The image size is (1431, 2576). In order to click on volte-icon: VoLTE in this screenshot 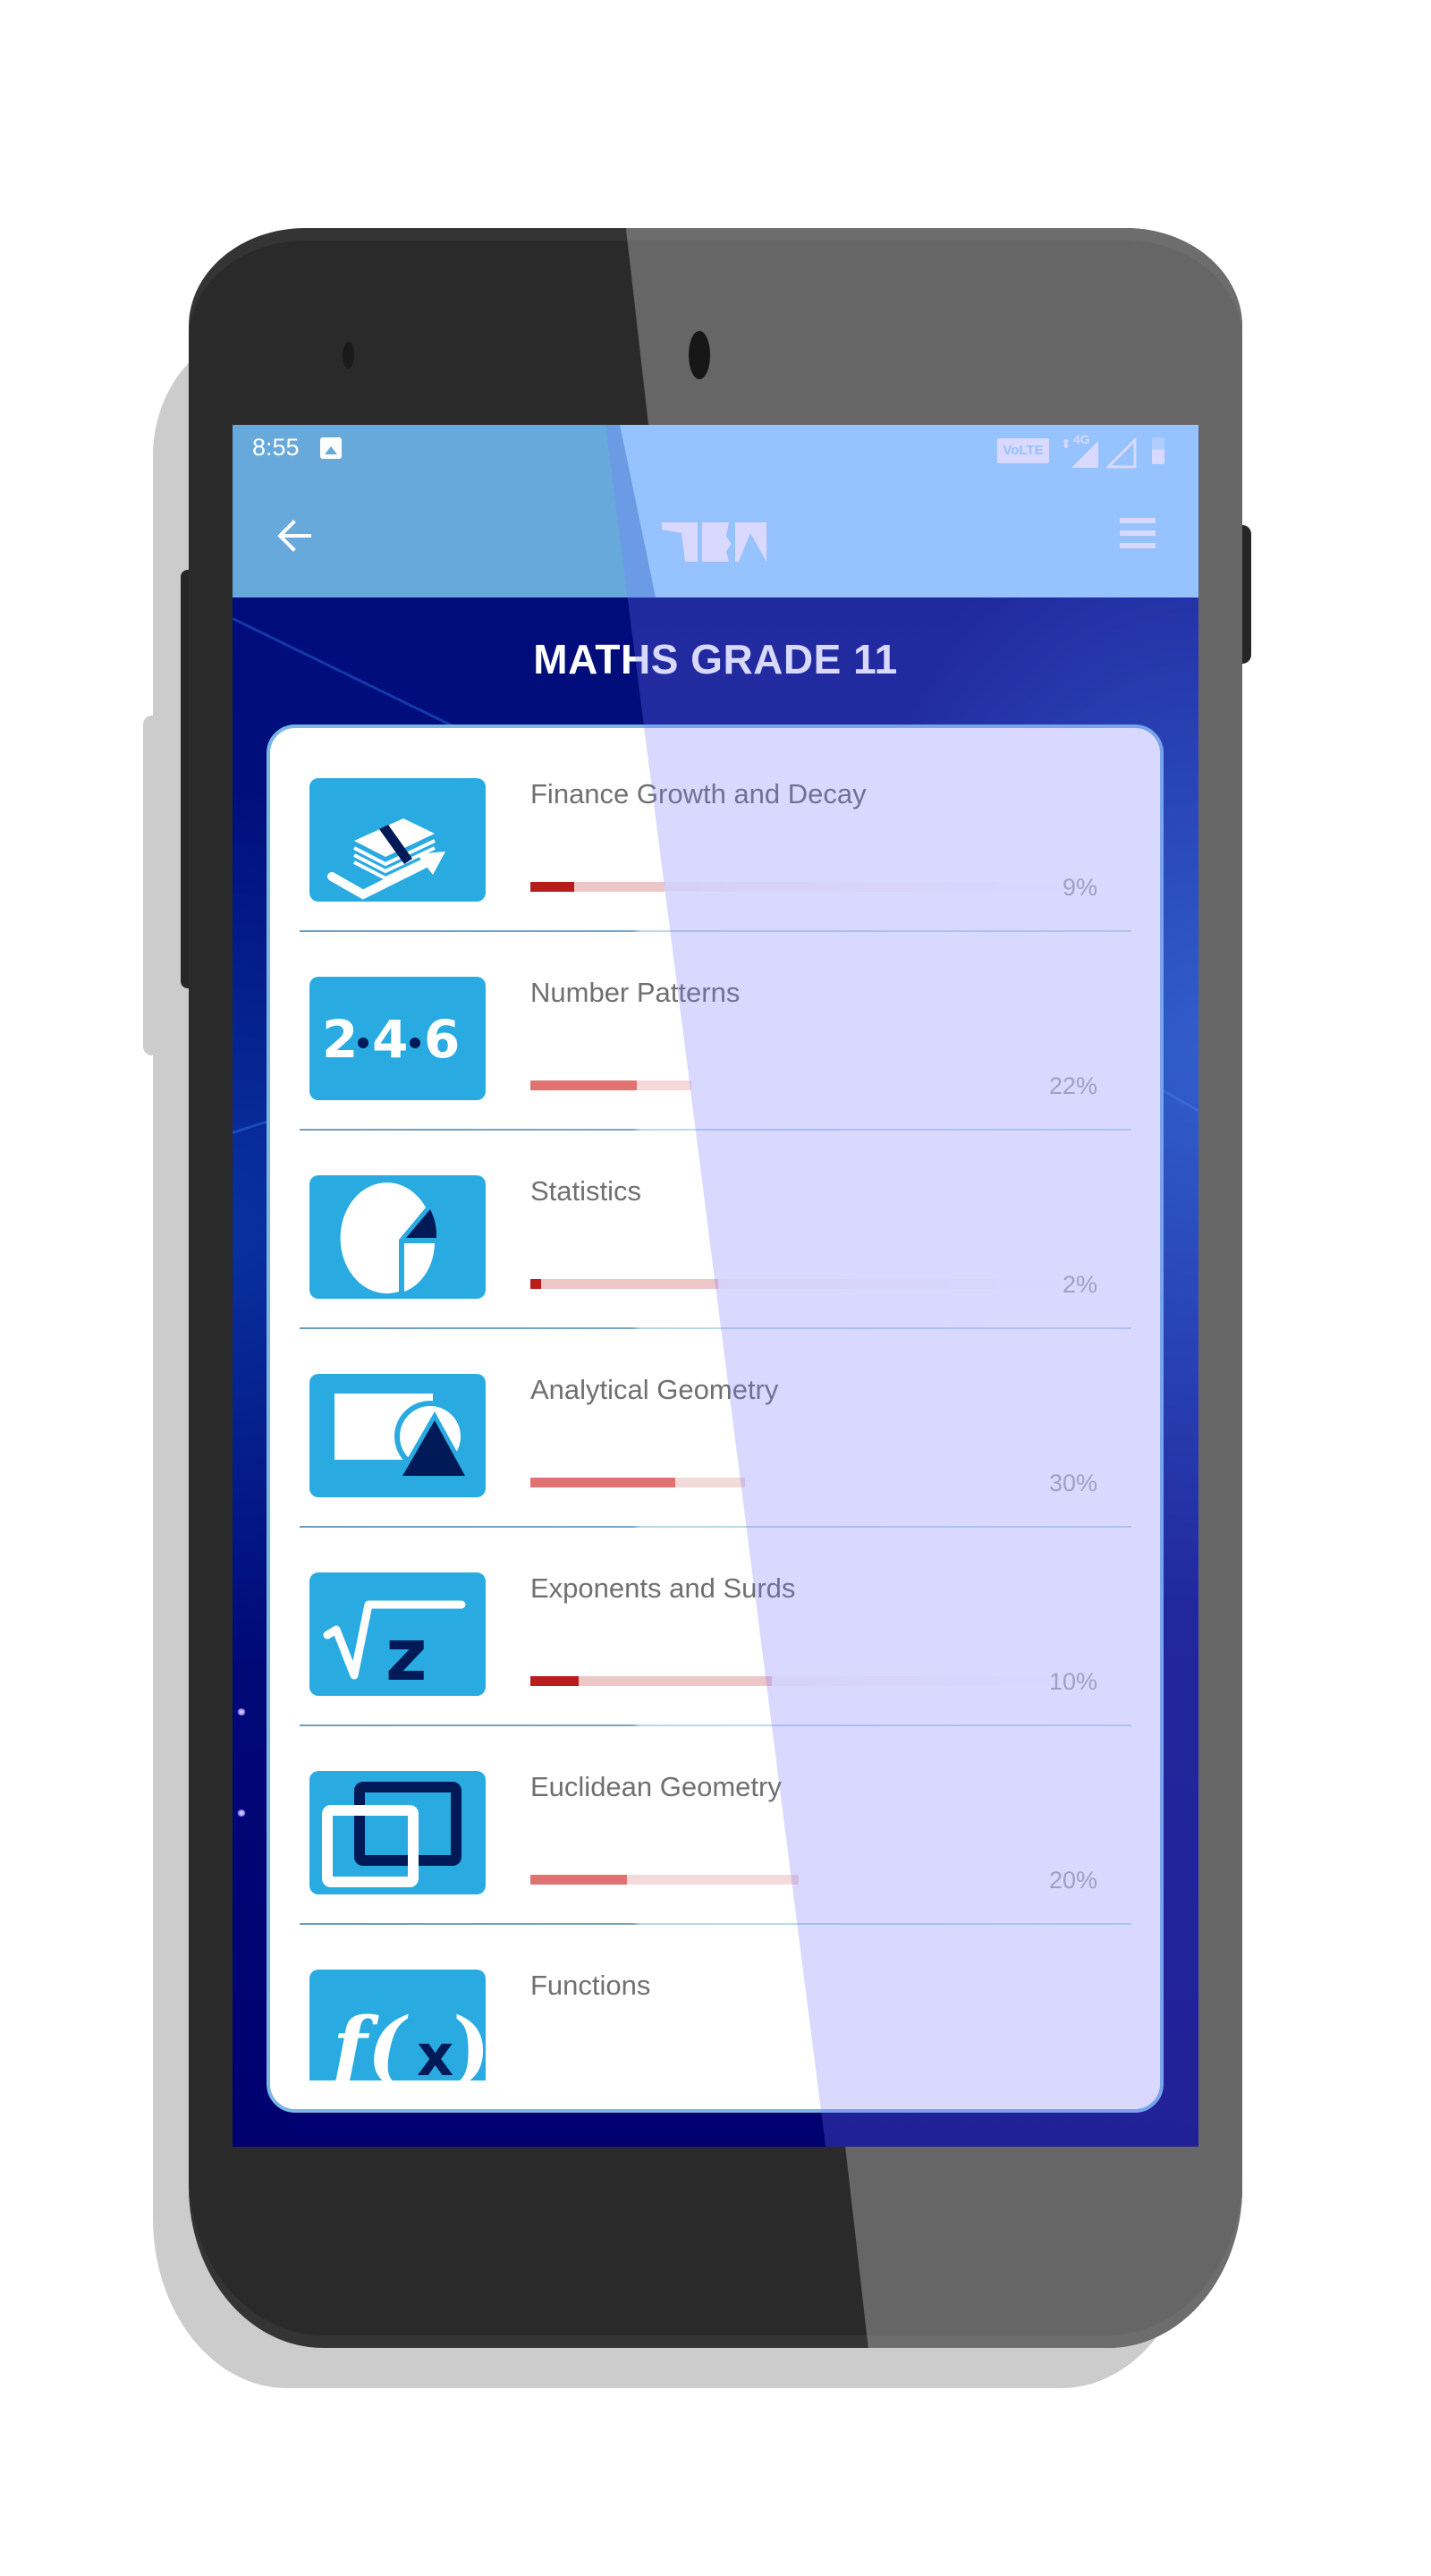, I will do `click(1023, 450)`.